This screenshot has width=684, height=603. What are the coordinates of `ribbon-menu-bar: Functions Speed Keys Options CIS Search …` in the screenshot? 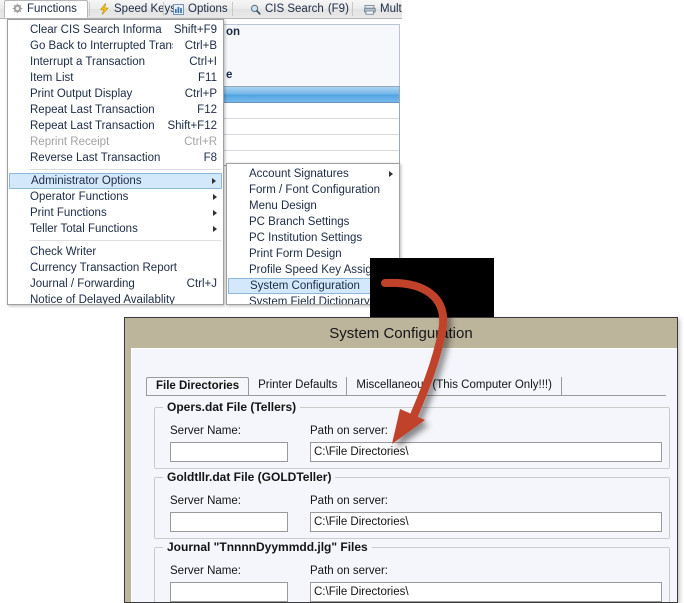 It's located at (201, 9).